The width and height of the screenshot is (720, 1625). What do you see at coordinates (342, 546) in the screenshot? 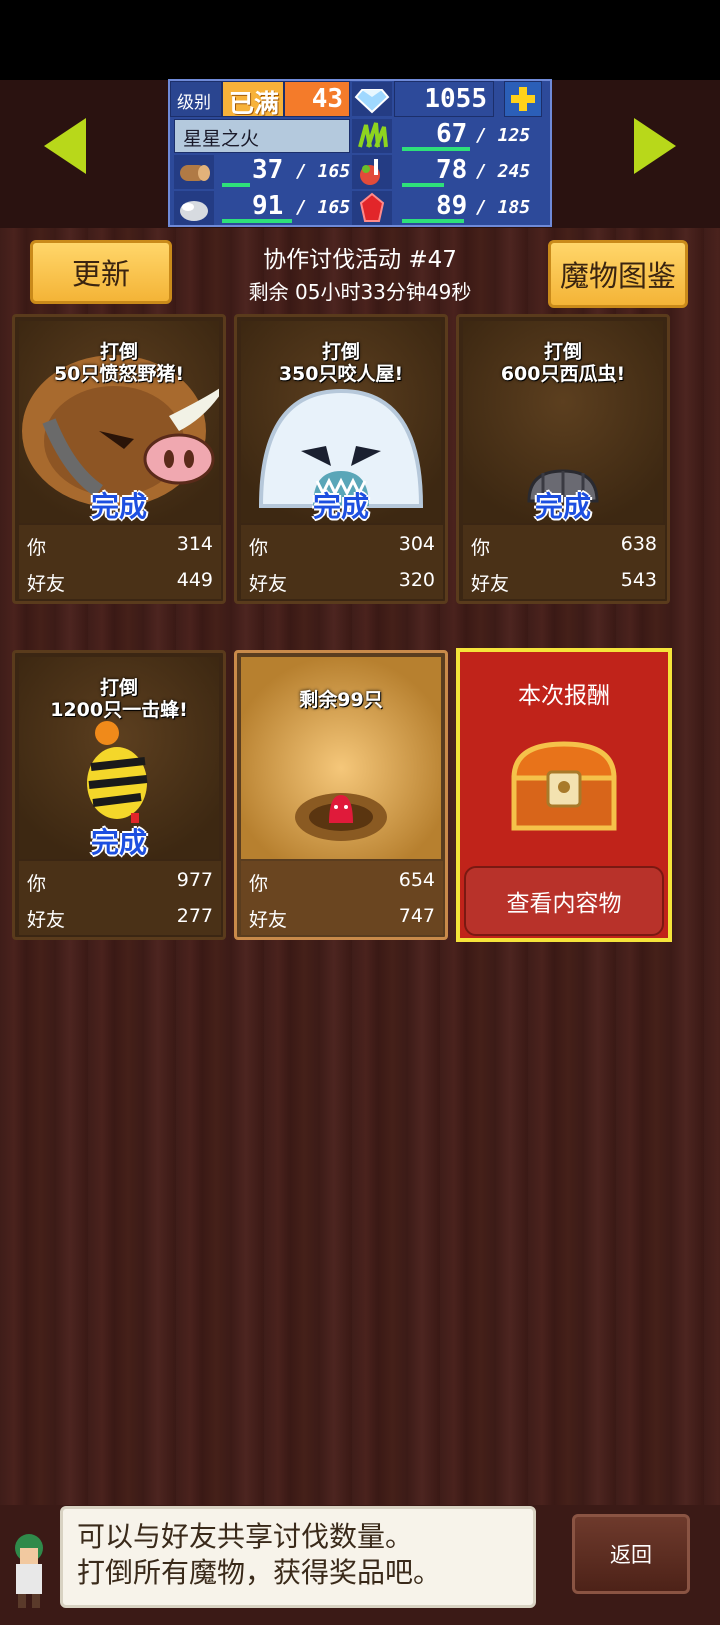
I see `your-count-row: 你 304` at bounding box center [342, 546].